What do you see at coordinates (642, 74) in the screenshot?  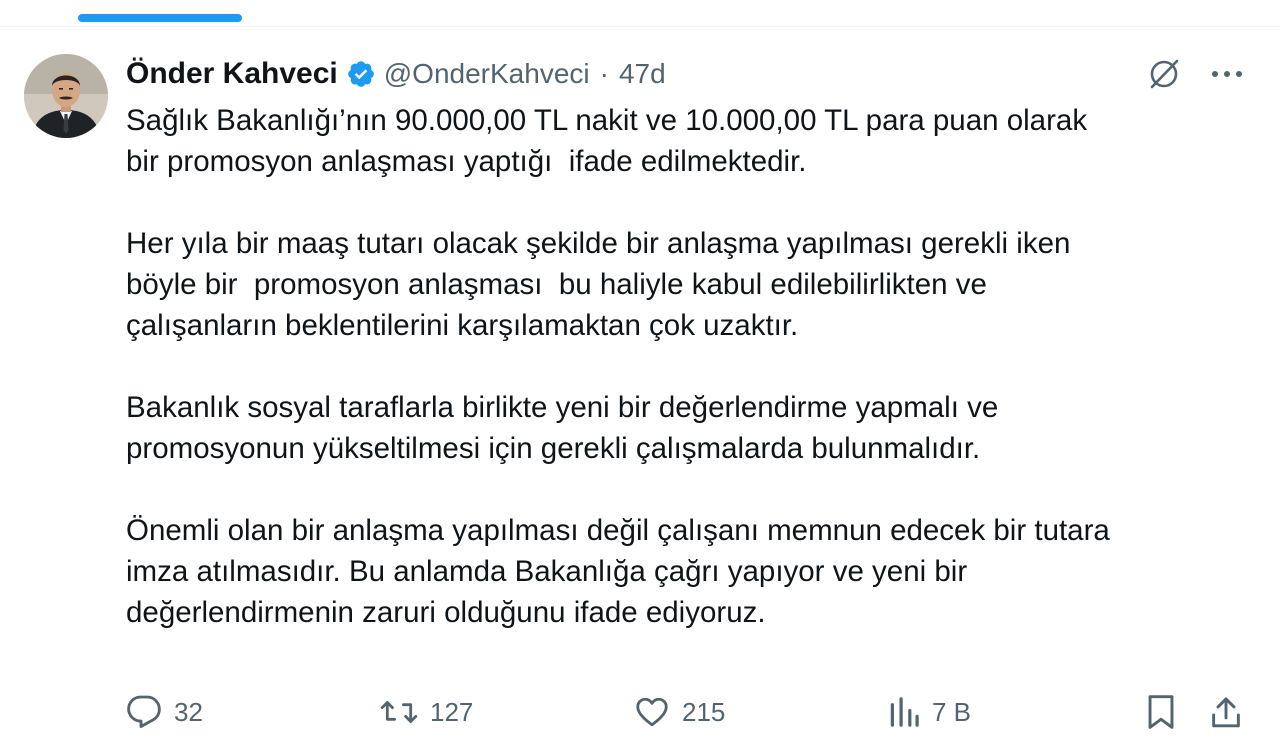 I see `tweet-time: 47d` at bounding box center [642, 74].